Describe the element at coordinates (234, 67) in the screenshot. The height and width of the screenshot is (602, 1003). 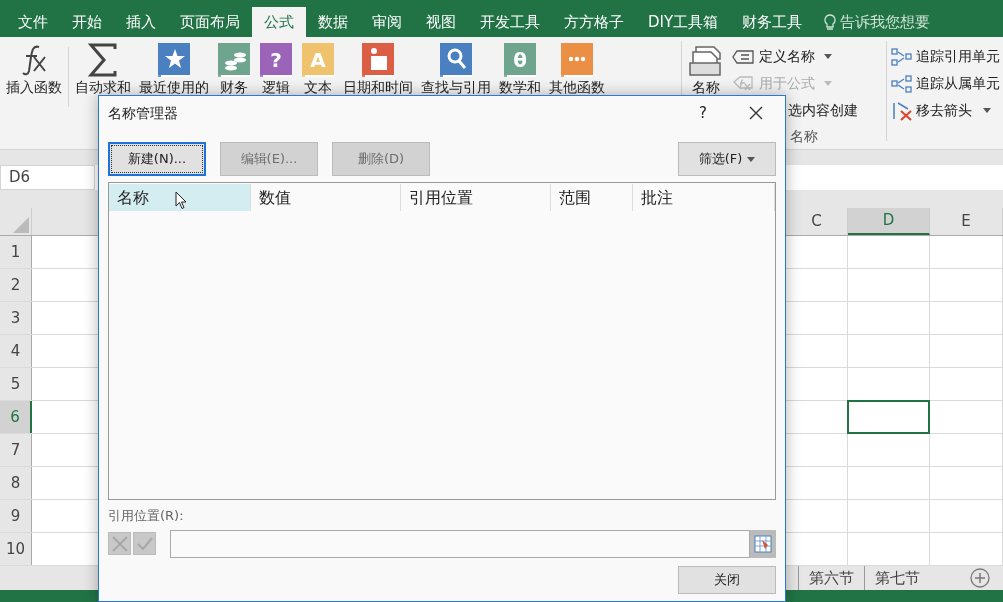
I see `ribbon-button: 财务` at that location.